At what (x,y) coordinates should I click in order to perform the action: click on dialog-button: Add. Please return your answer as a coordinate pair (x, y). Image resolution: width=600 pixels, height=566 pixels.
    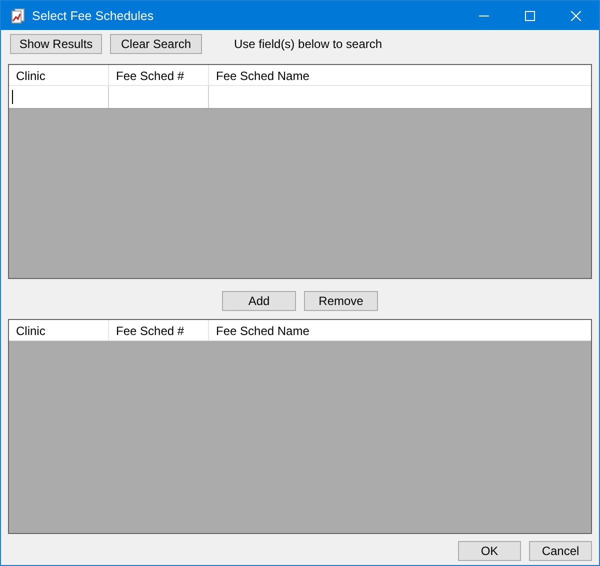
    Looking at the image, I should click on (259, 301).